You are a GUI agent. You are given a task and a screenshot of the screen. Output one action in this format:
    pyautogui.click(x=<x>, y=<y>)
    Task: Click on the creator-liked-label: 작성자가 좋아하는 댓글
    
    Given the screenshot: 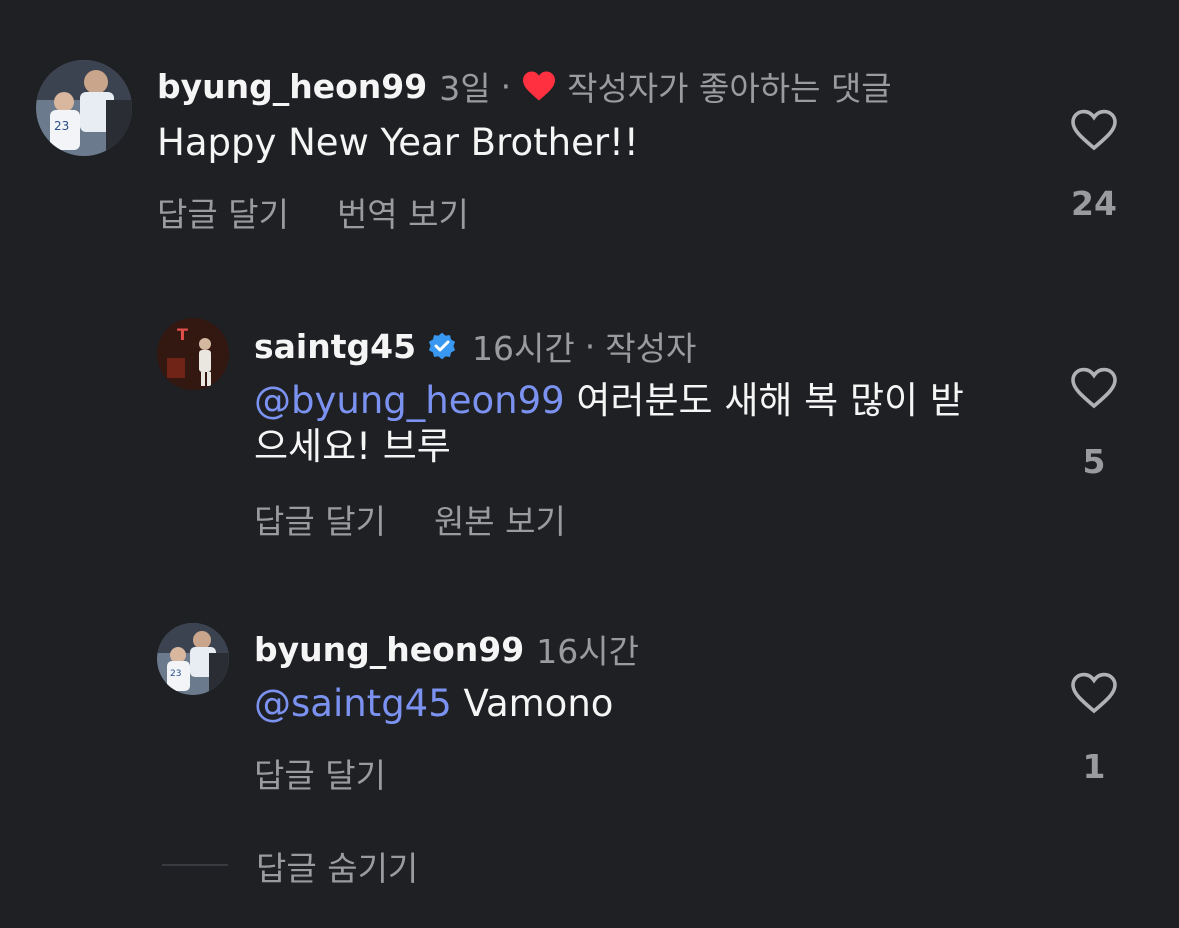 What is the action you would take?
    pyautogui.click(x=729, y=88)
    